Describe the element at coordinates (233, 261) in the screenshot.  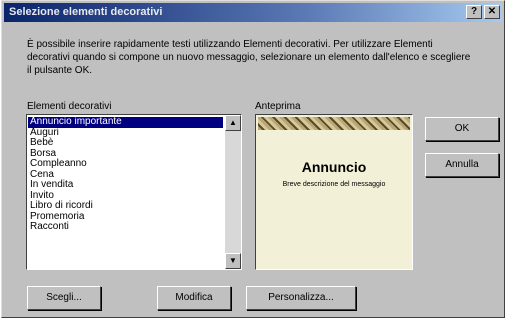
I see `scroll-down-icon: ▼` at that location.